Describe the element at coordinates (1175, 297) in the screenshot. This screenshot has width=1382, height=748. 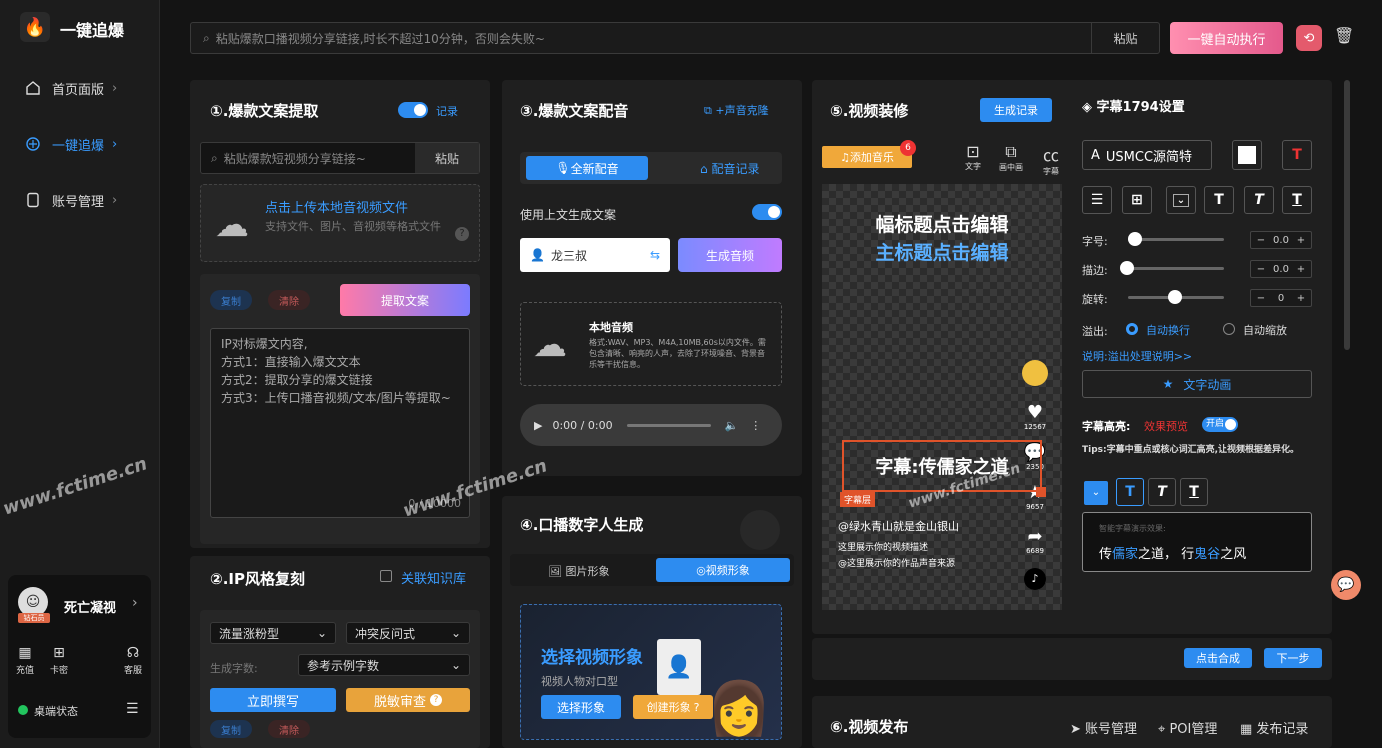
I see `rotate-slider-knob` at that location.